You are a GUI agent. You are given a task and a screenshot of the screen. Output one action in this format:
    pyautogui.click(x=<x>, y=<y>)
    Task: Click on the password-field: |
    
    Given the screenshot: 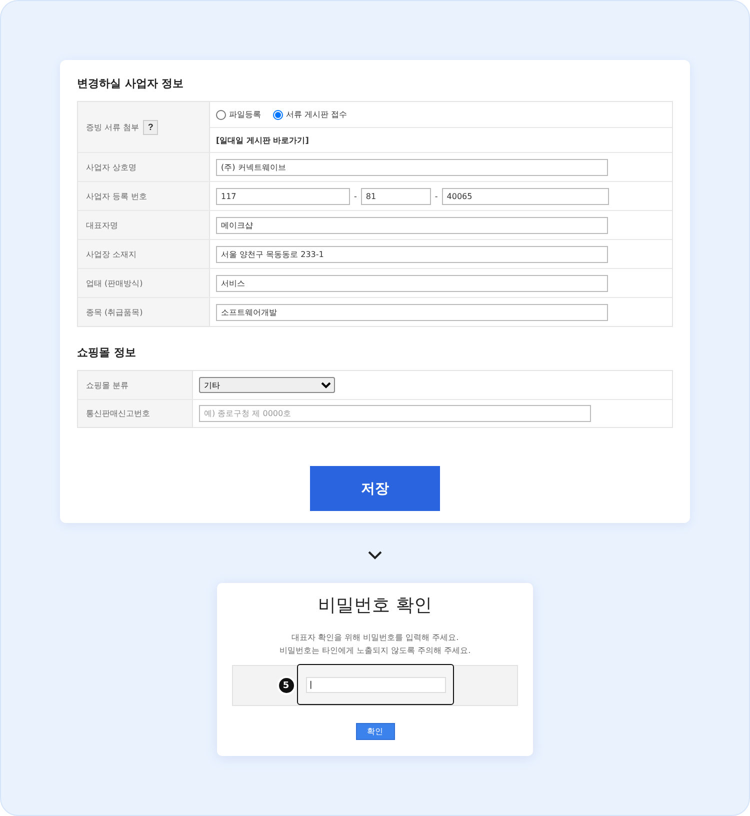 What is the action you would take?
    pyautogui.click(x=376, y=684)
    